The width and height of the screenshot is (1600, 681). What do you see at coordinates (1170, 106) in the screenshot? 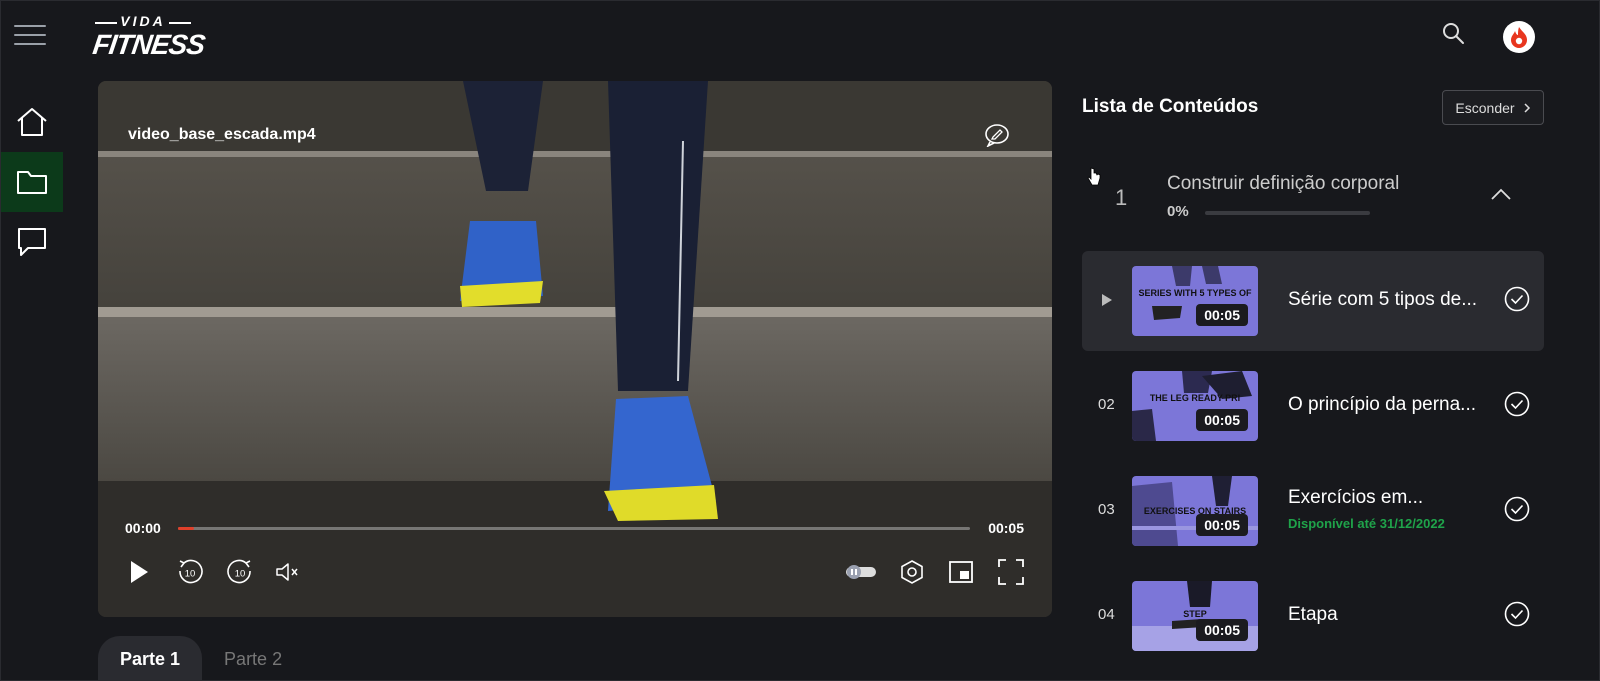
I see `panel-title: Lista de Conteúdos` at bounding box center [1170, 106].